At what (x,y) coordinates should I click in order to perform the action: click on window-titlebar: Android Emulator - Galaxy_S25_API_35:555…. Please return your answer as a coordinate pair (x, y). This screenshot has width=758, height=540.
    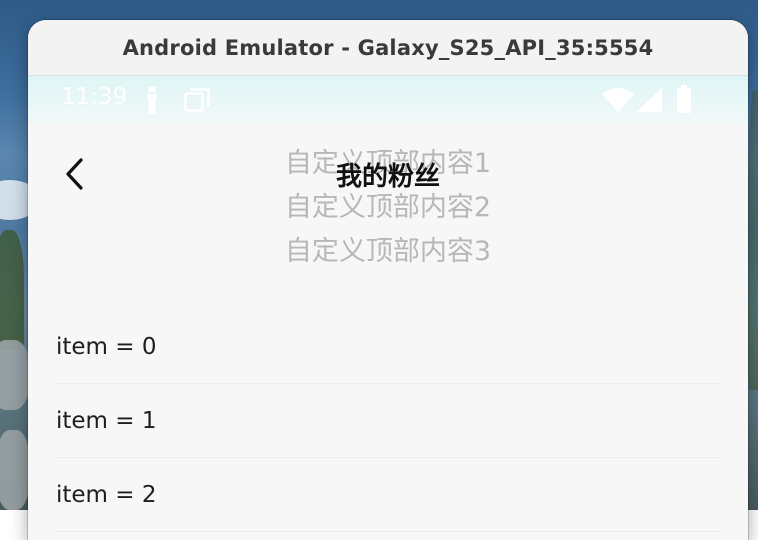
    Looking at the image, I should click on (388, 48).